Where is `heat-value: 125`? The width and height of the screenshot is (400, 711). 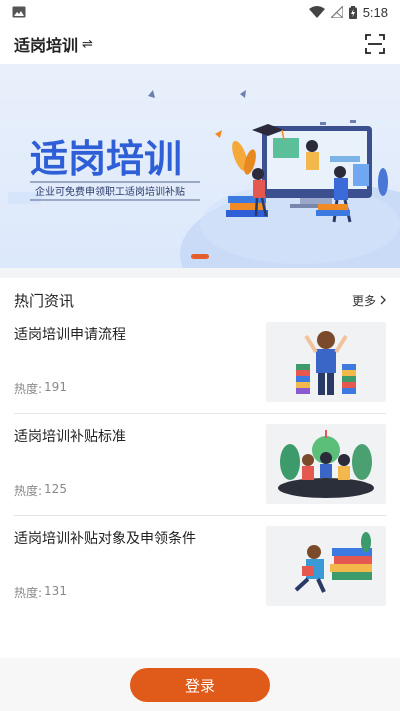
heat-value: 125 is located at coordinates (55, 489).